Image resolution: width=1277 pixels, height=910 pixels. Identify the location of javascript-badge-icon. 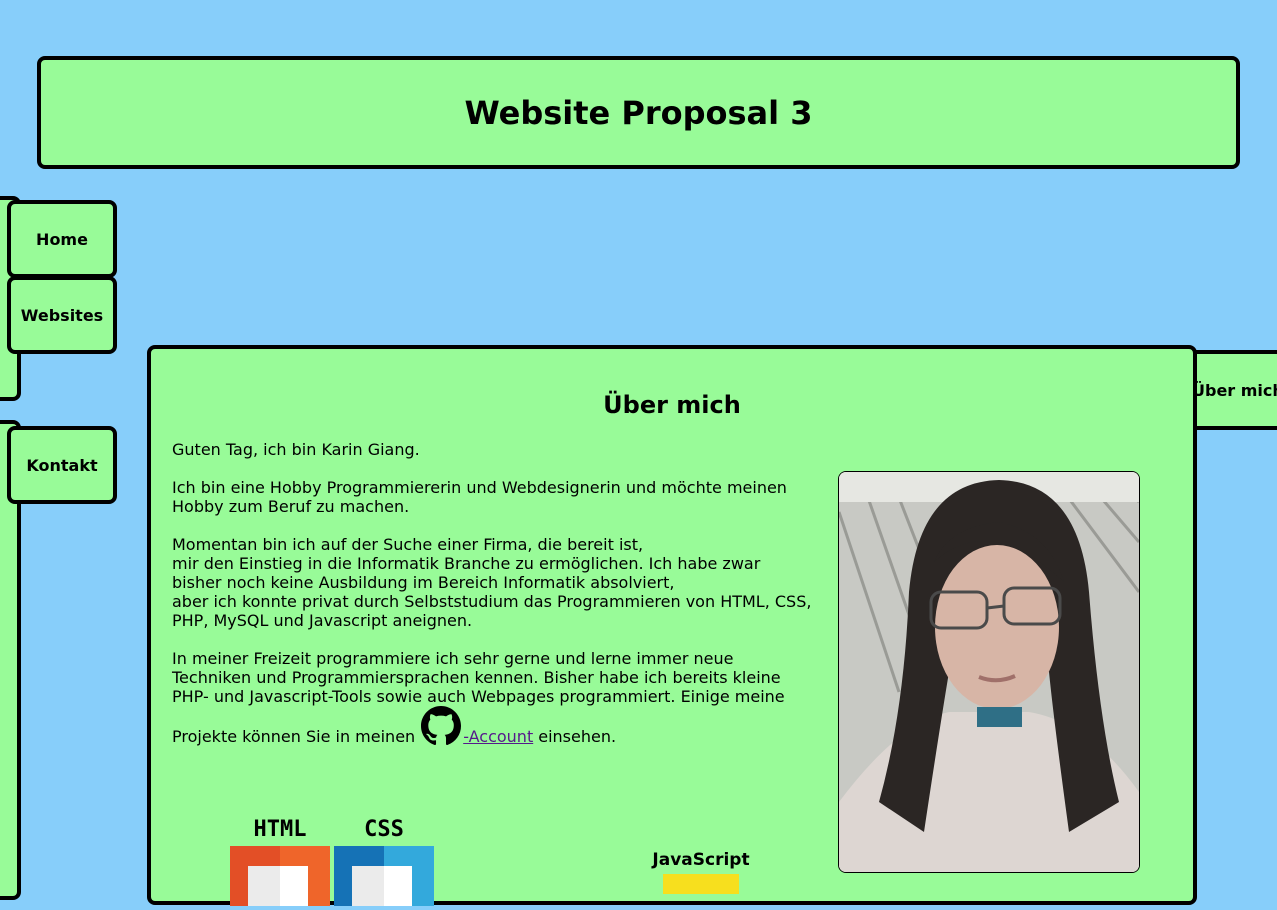
(701, 884).